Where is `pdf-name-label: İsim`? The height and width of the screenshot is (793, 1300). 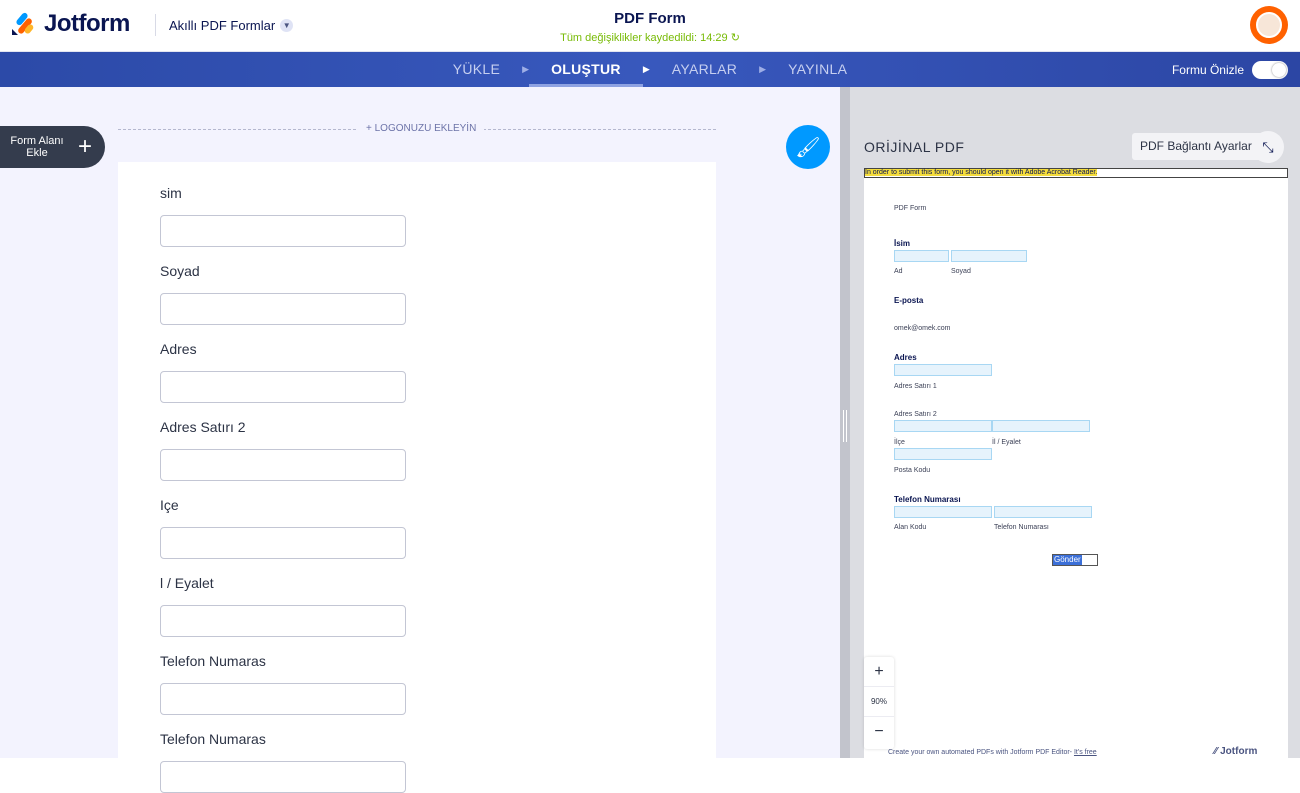
pdf-name-label: İsim is located at coordinates (902, 243).